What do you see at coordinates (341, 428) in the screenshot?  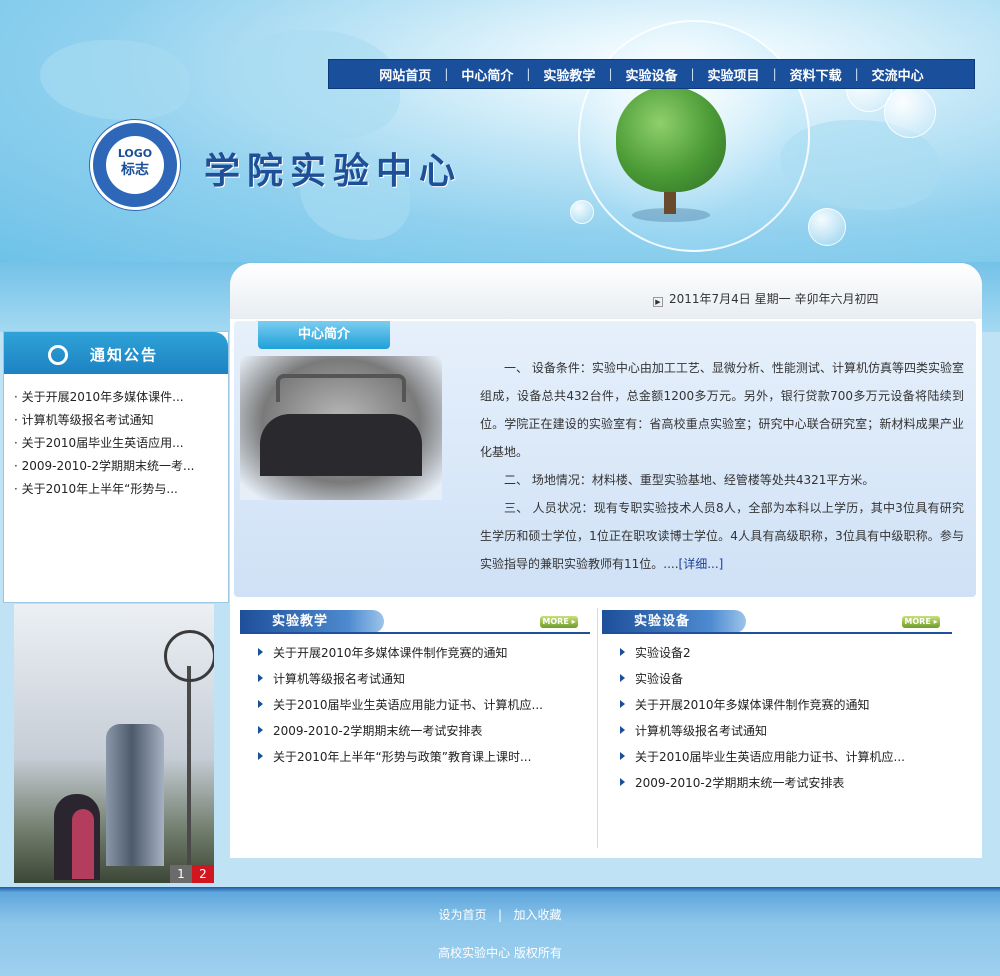 I see `intro-photo` at bounding box center [341, 428].